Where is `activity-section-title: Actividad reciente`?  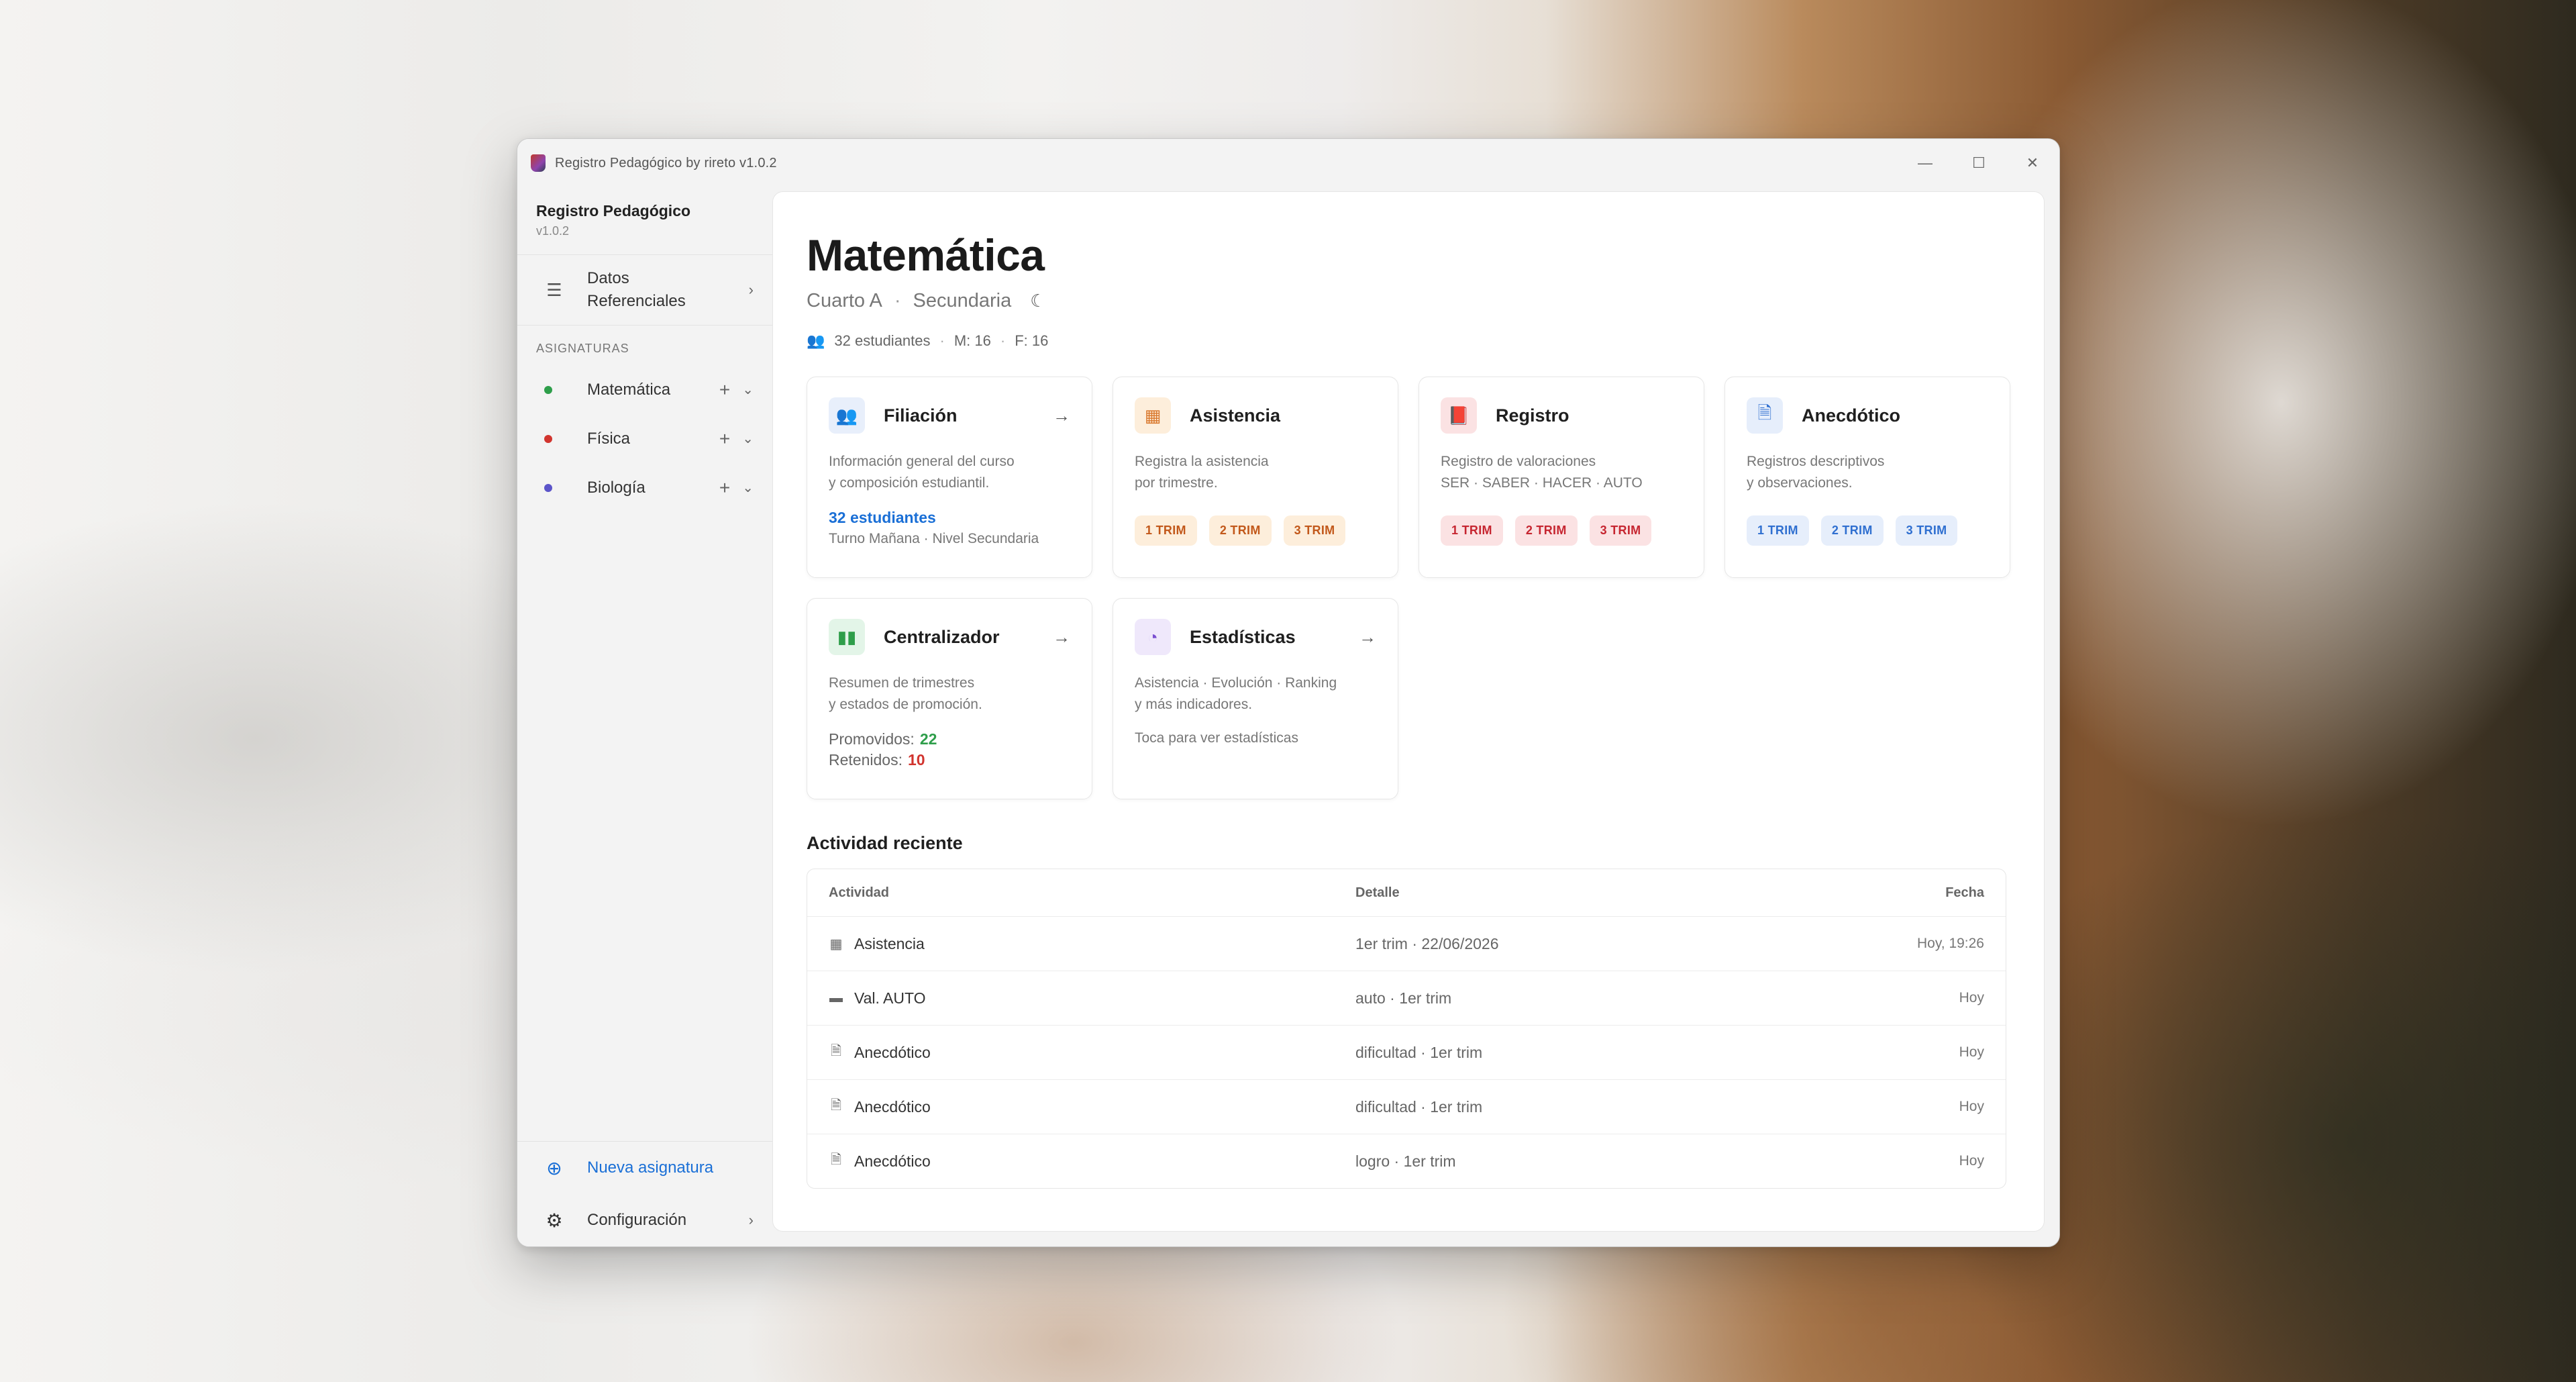 activity-section-title: Actividad reciente is located at coordinates (885, 843).